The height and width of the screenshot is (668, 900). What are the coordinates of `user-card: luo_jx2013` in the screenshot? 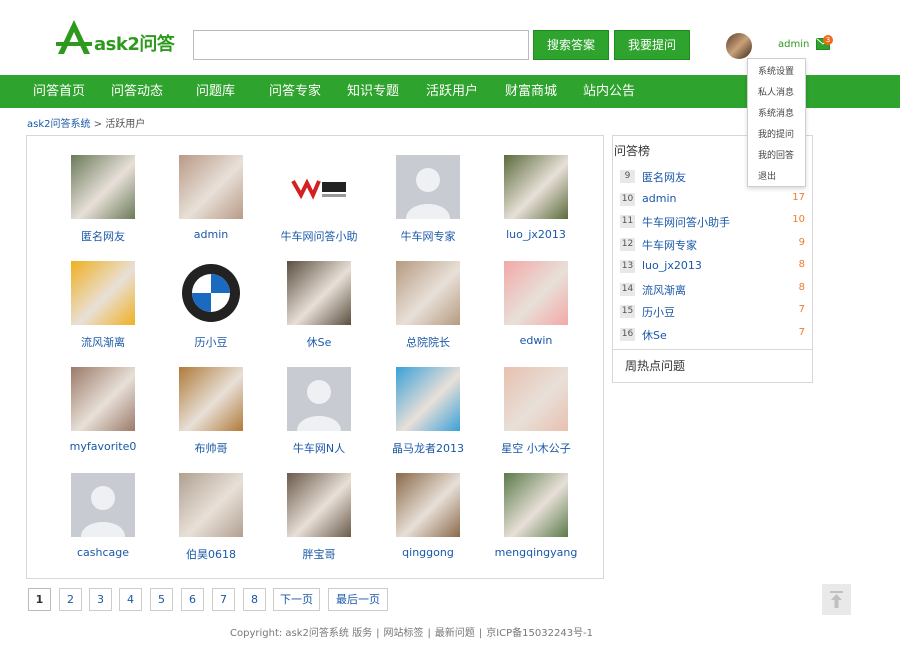 It's located at (536, 205).